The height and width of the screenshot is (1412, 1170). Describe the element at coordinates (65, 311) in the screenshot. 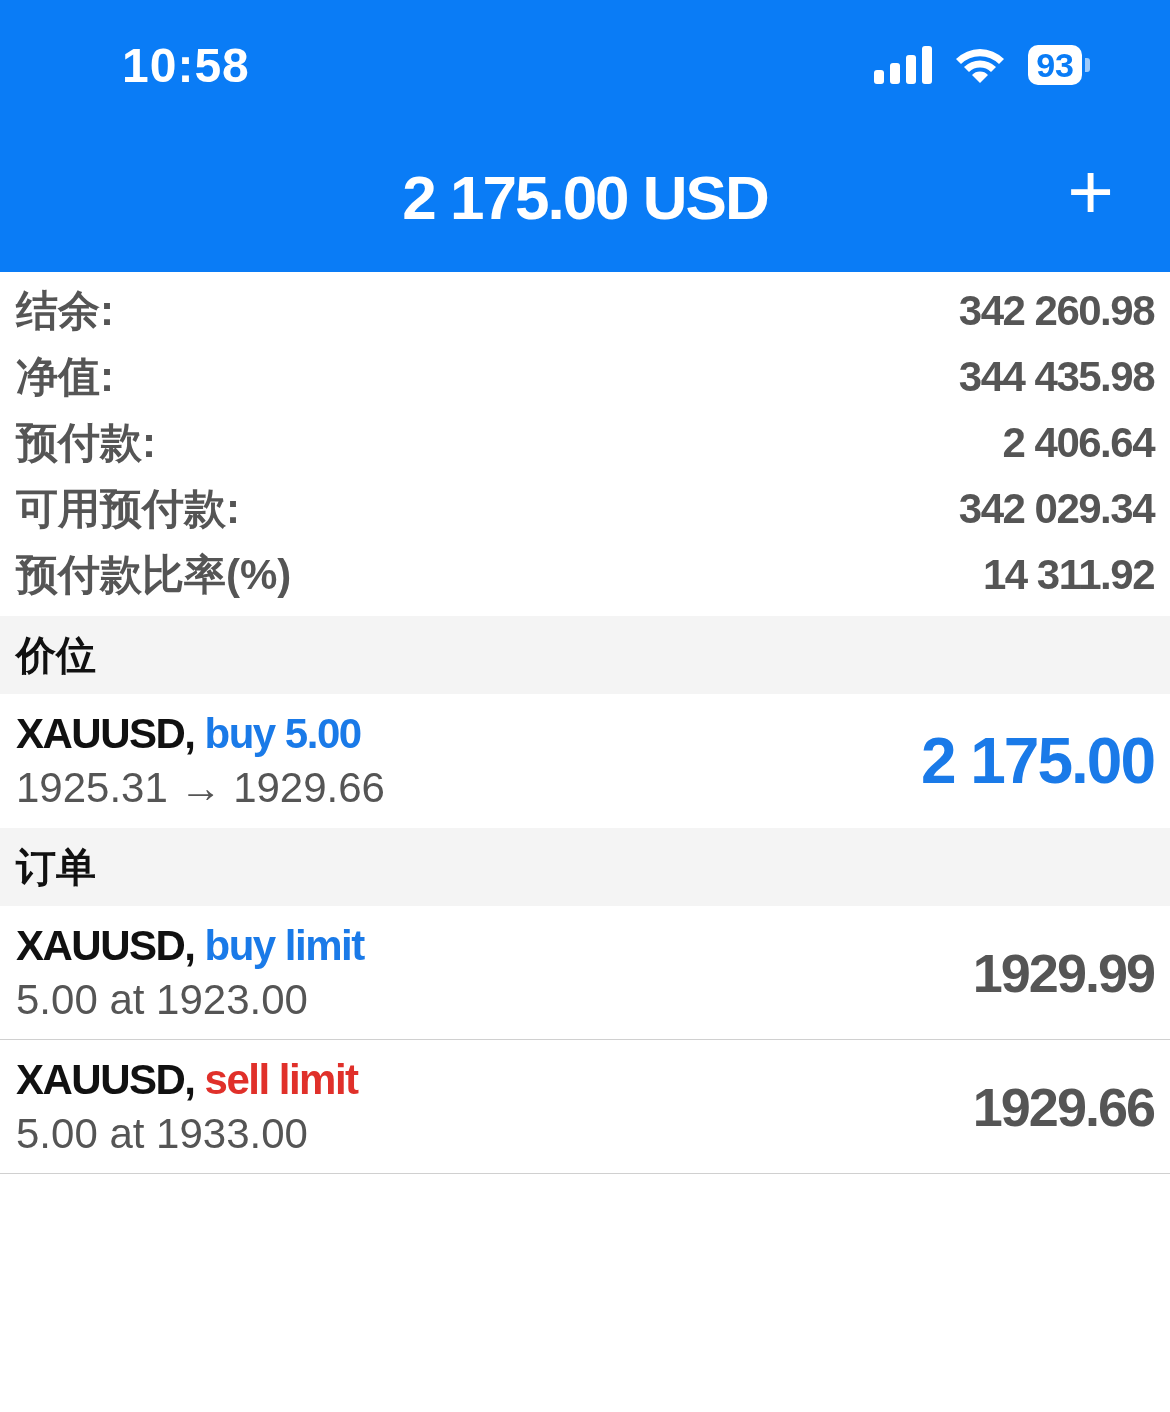

I see `summary-label: 结余:` at that location.